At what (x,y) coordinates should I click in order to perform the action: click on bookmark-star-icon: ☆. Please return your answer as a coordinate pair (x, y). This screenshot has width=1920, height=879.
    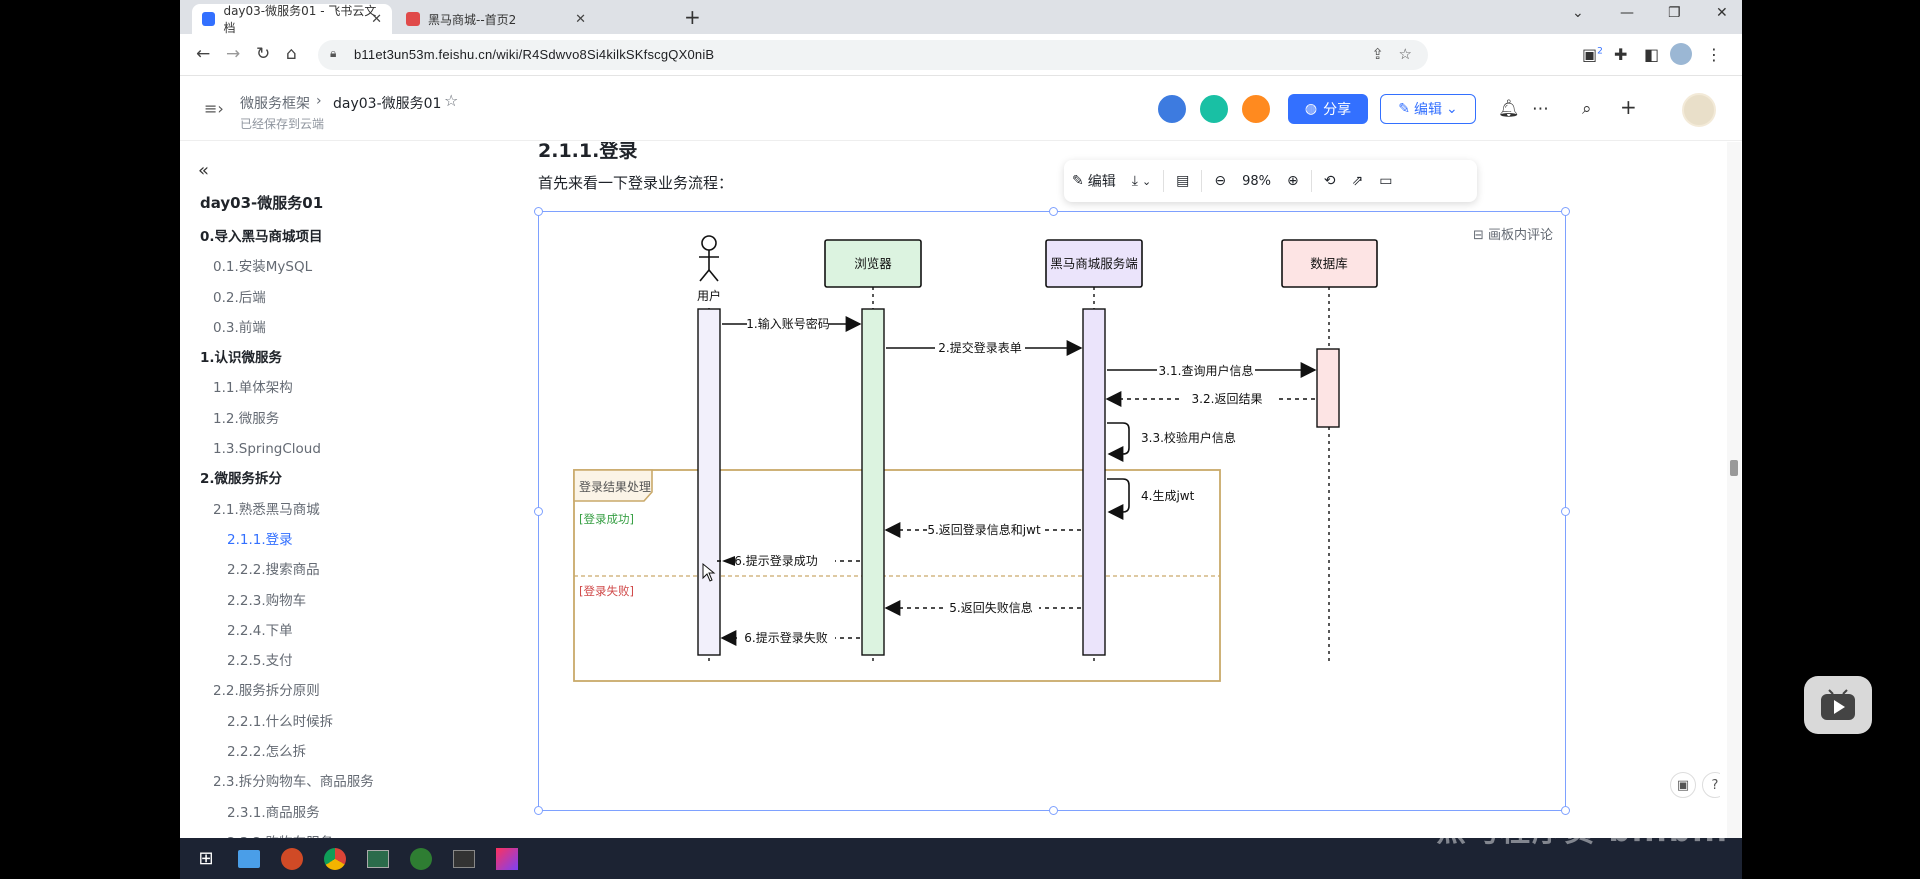
    Looking at the image, I should click on (1405, 54).